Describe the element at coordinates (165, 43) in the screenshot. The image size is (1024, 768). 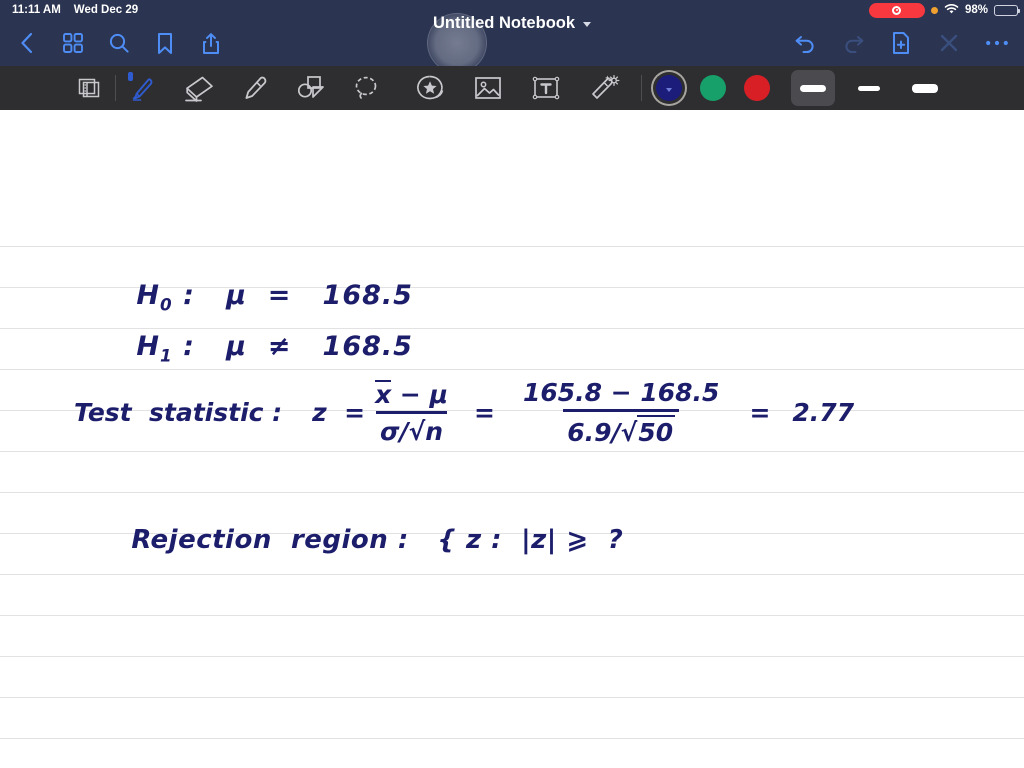
I see `bookmark-button` at that location.